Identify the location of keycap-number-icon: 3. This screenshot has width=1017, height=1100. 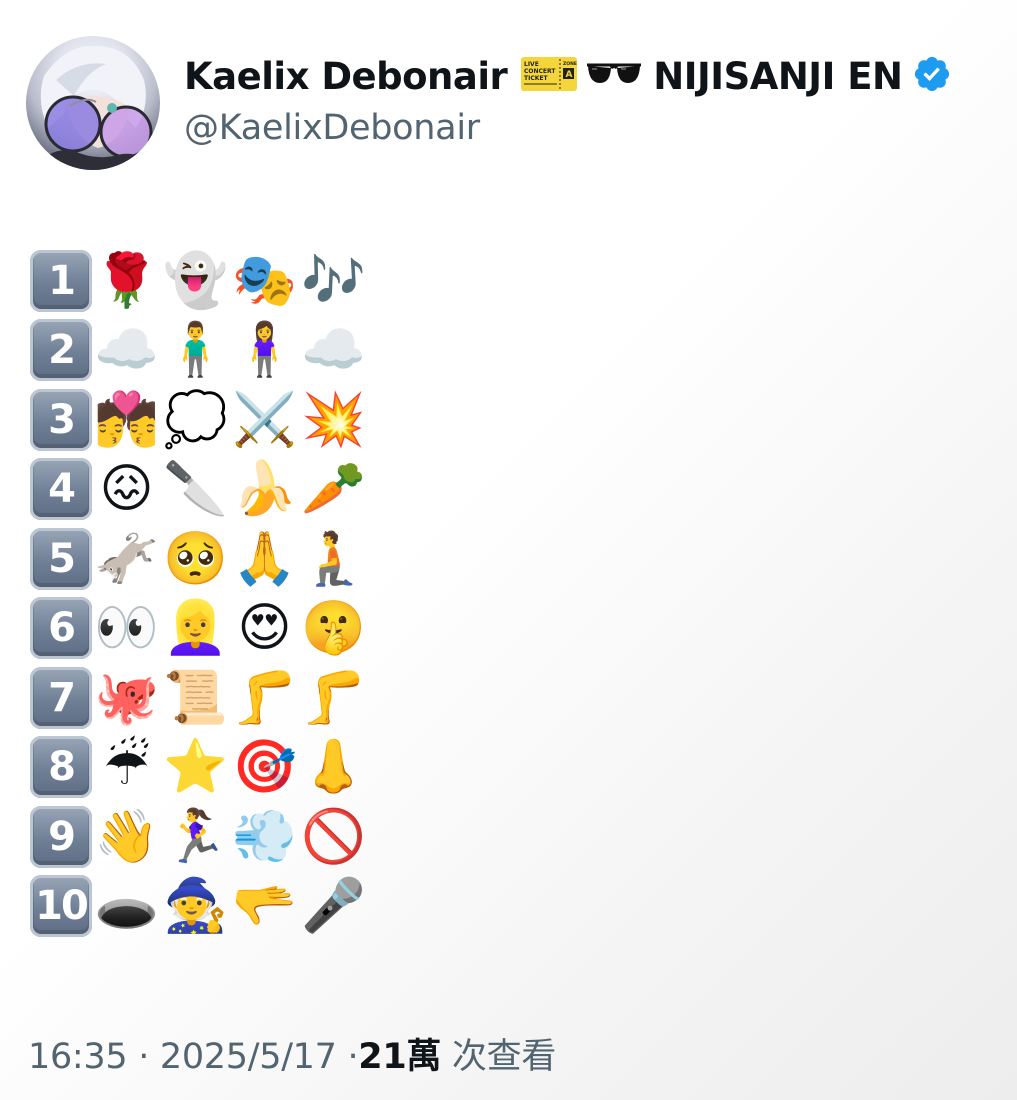
(61, 419).